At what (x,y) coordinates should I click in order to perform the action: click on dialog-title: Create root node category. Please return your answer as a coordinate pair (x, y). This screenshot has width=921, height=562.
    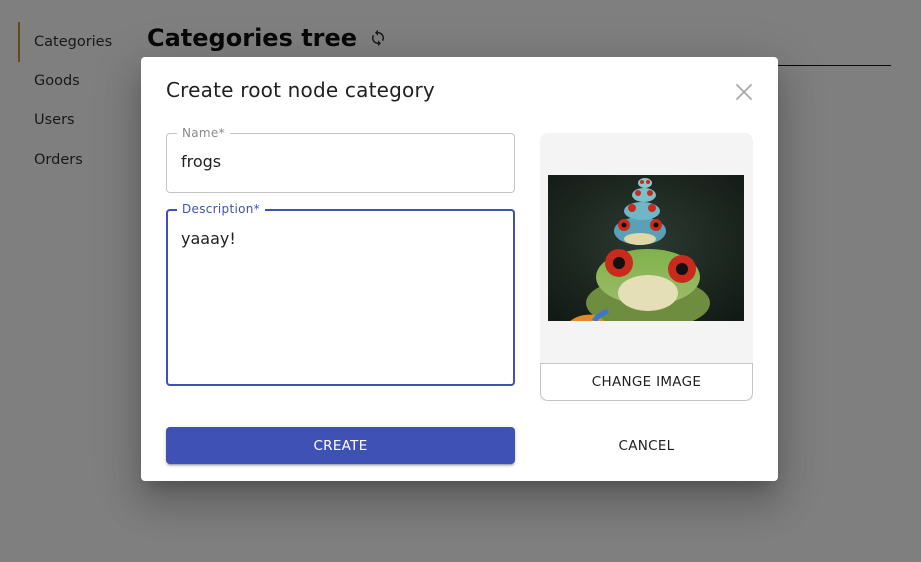
    Looking at the image, I should click on (300, 90).